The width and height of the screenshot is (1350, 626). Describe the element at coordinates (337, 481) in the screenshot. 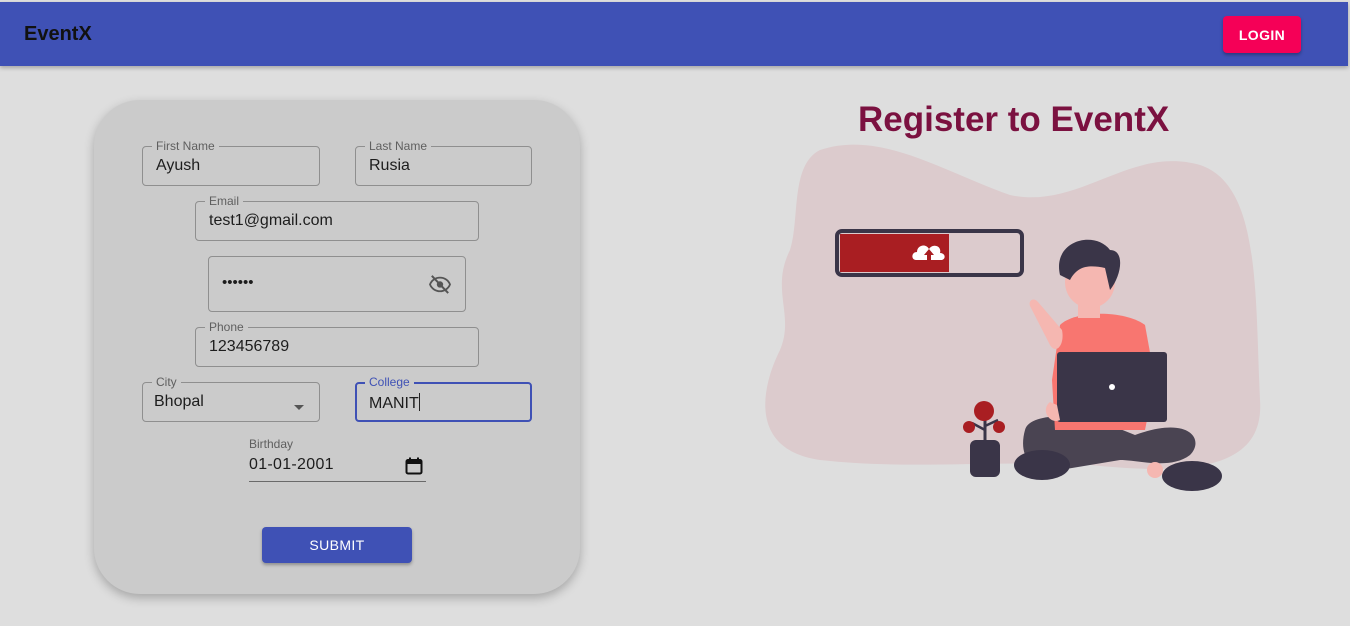

I see `birthday-underline` at that location.